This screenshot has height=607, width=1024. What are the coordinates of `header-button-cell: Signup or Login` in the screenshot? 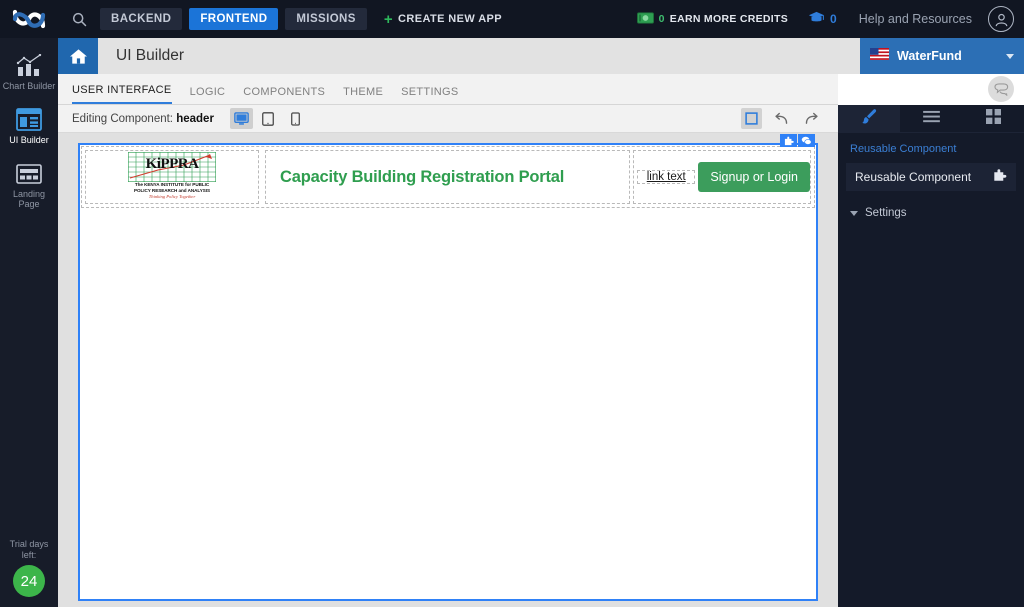 It's located at (754, 177).